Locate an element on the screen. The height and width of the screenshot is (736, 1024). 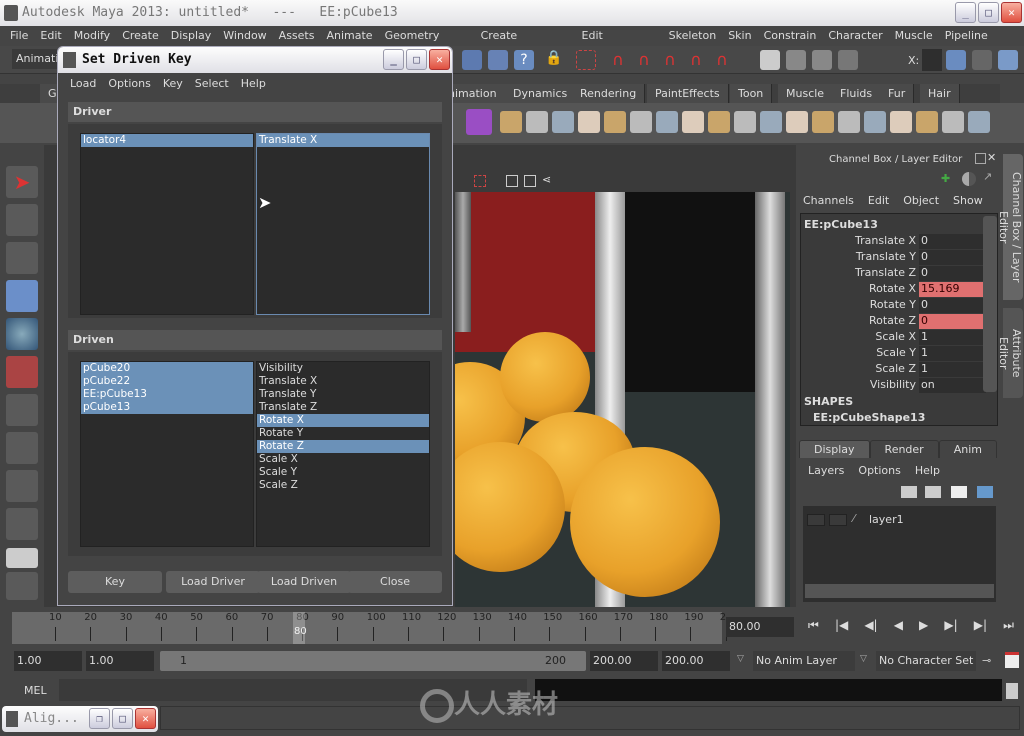
channel-row-visibility: Visibility on is located at coordinates (896, 386).